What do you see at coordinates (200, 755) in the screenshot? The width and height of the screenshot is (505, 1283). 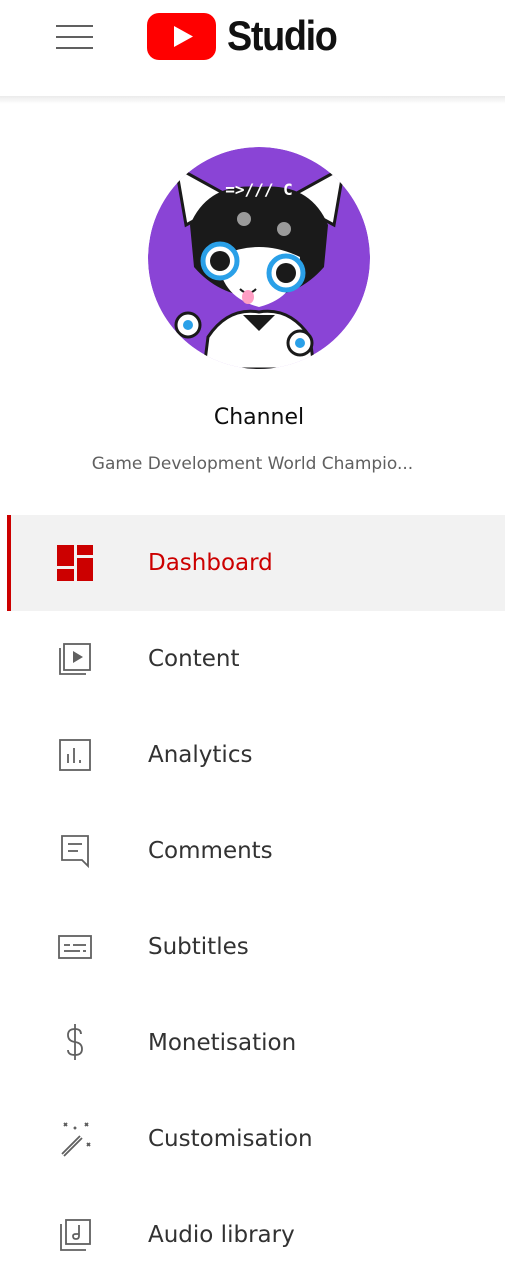 I see `nav-label-analytics: Analytics` at bounding box center [200, 755].